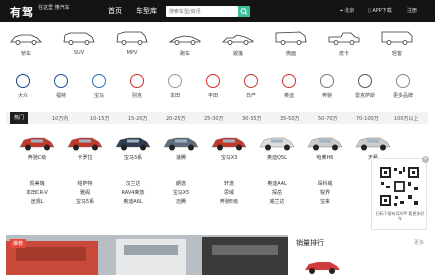 This screenshot has width=435, height=275. Describe the element at coordinates (181, 146) in the screenshot. I see `car-card: 速腾` at that location.